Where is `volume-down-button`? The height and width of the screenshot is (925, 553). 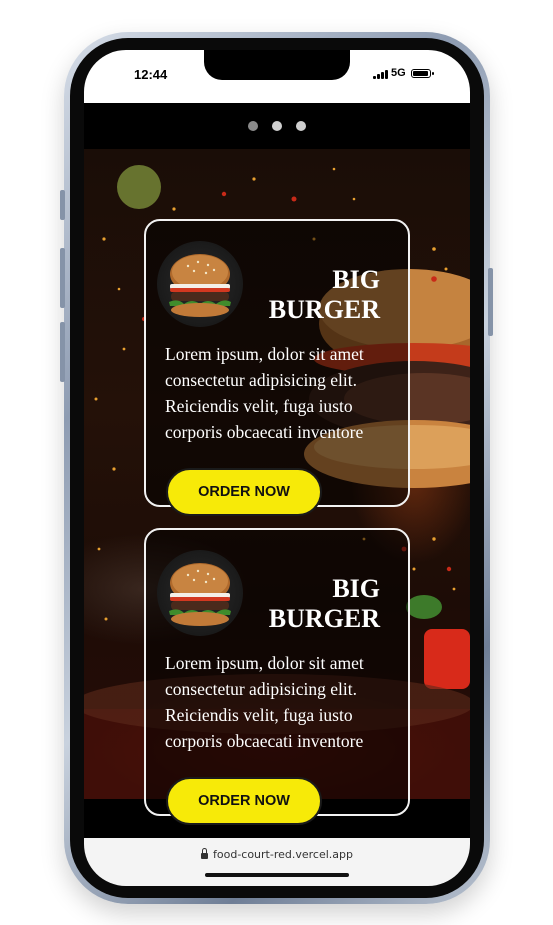
volume-down-button is located at coordinates (62, 352).